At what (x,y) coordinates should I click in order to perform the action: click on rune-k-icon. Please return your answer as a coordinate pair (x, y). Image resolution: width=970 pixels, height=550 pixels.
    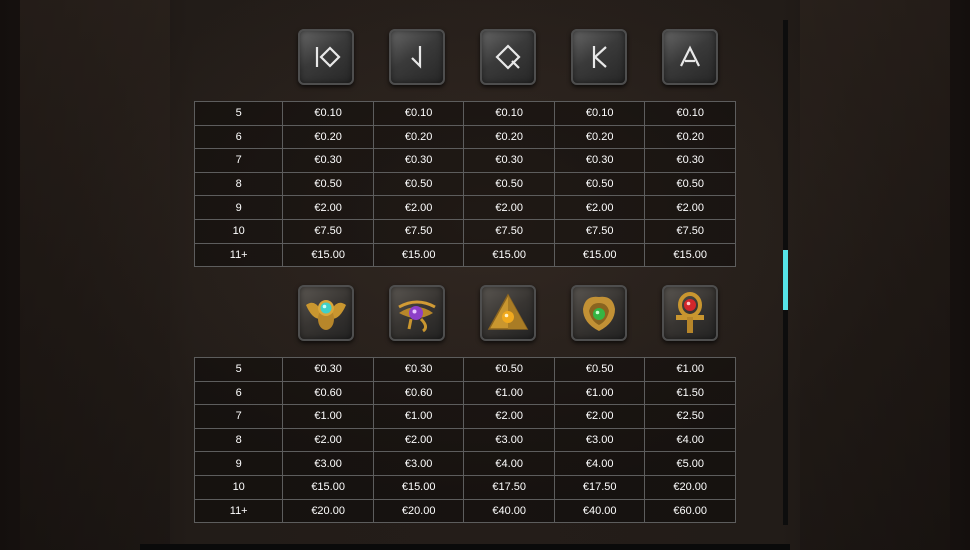
    Looking at the image, I should click on (599, 57).